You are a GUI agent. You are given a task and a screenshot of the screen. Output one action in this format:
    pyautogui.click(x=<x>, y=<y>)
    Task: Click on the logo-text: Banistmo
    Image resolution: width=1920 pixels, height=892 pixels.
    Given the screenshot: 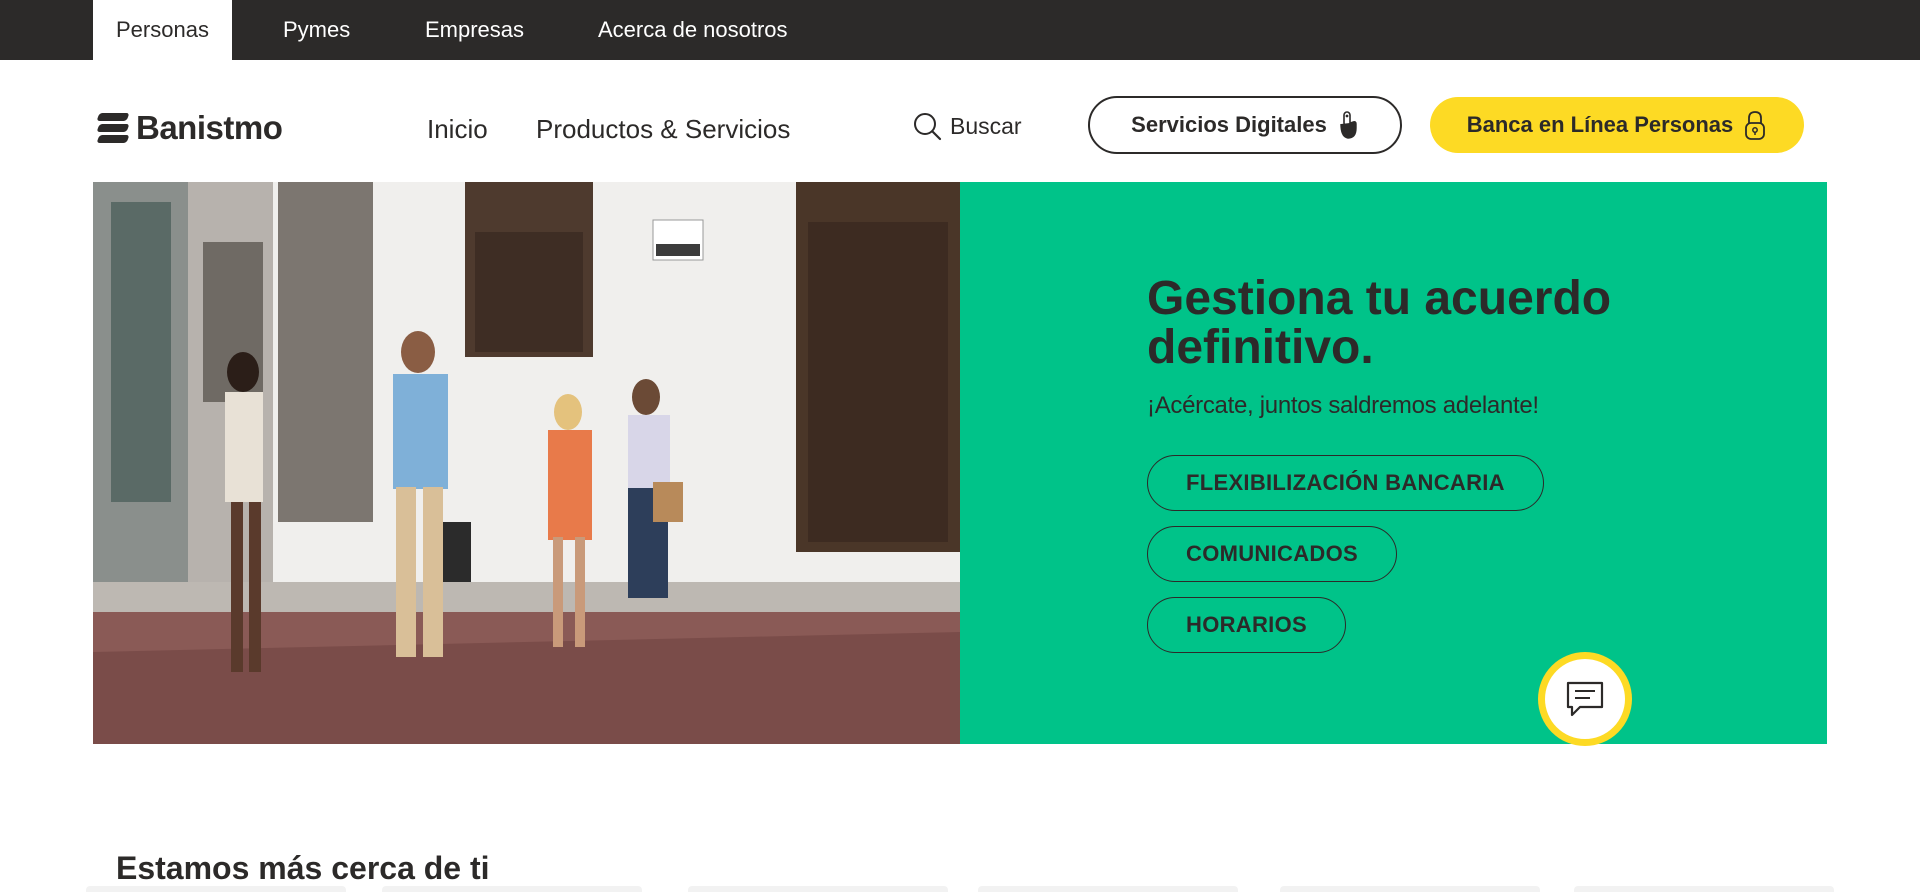 What is the action you would take?
    pyautogui.click(x=209, y=127)
    